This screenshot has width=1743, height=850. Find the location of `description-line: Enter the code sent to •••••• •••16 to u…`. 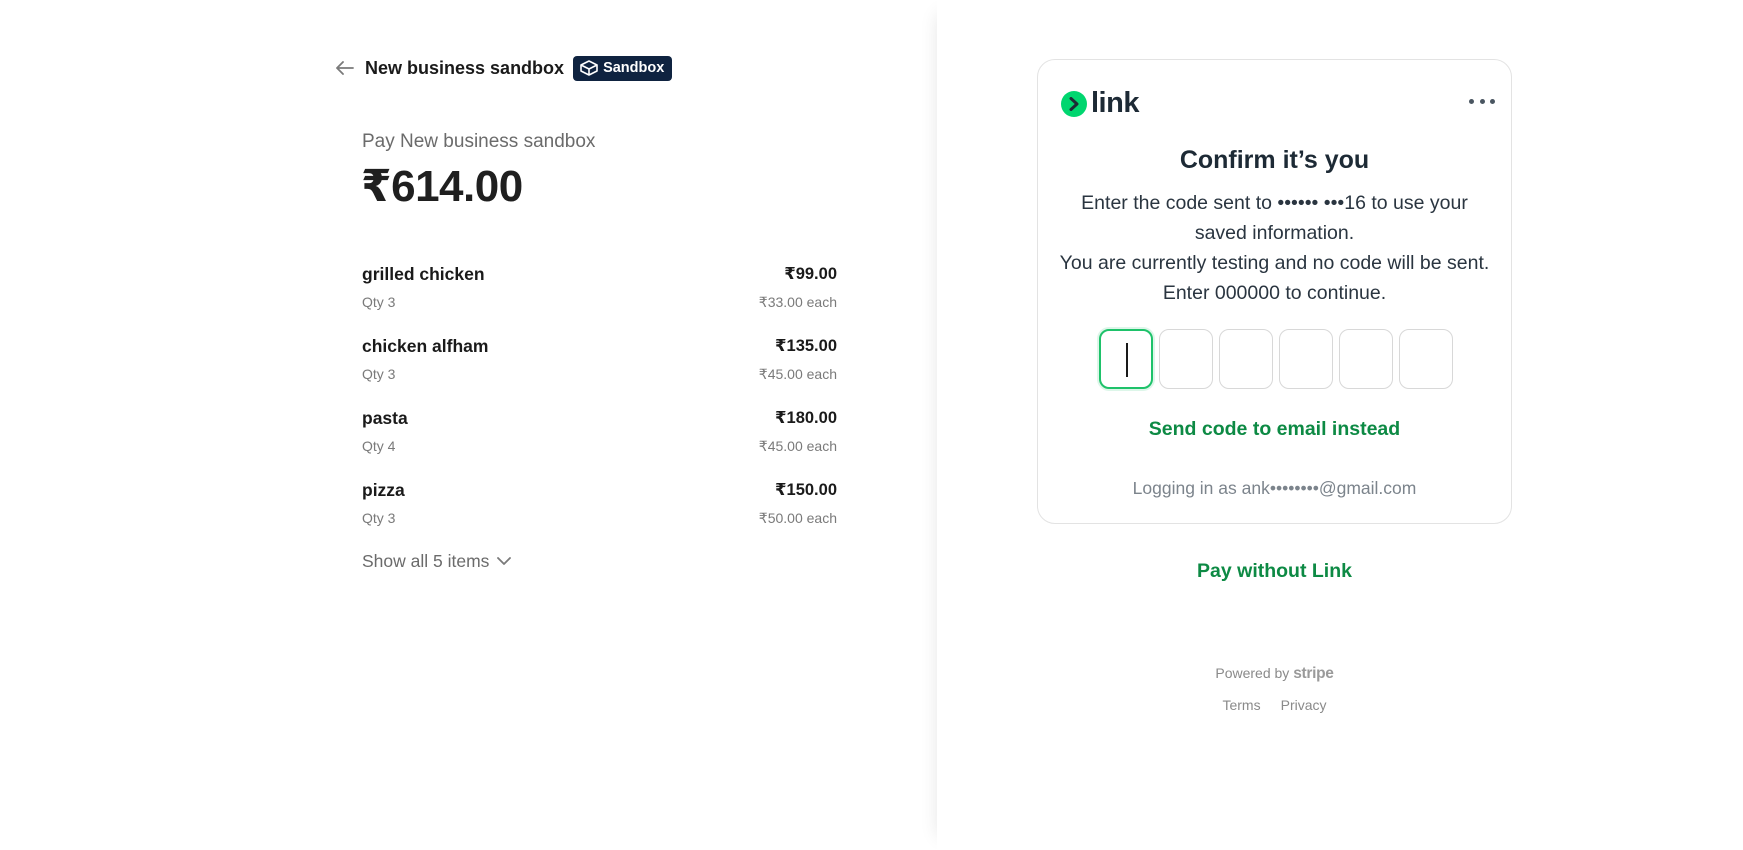

description-line: Enter the code sent to •••••• •••16 to u… is located at coordinates (1274, 218).